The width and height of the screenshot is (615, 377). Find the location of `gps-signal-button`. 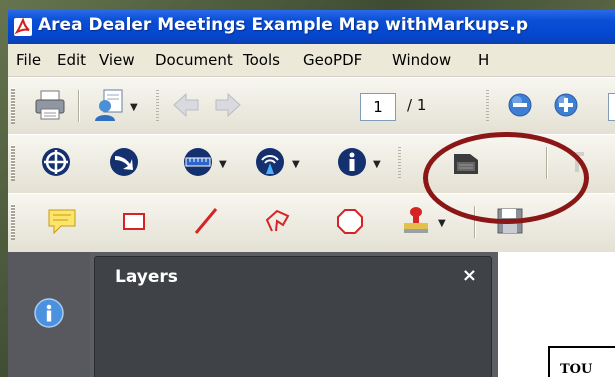

gps-signal-button is located at coordinates (270, 162).